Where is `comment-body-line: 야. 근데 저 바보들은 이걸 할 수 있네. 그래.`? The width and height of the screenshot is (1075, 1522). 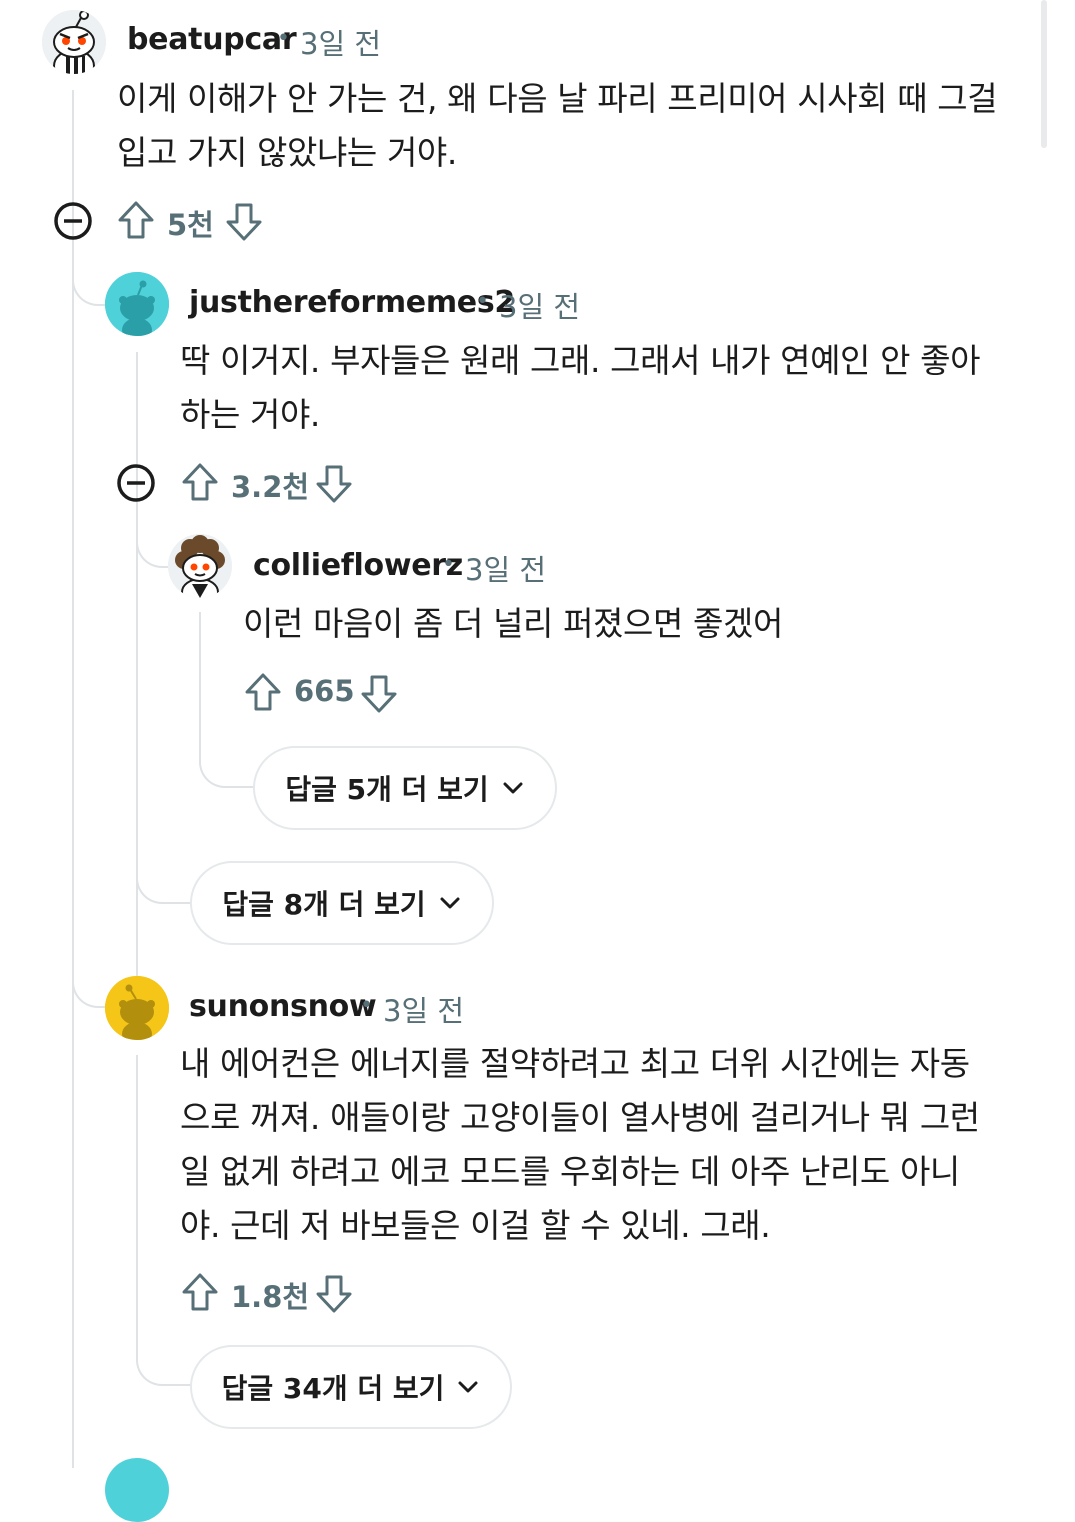 comment-body-line: 야. 근데 저 바보들은 이걸 할 수 있네. 그래. is located at coordinates (475, 1225).